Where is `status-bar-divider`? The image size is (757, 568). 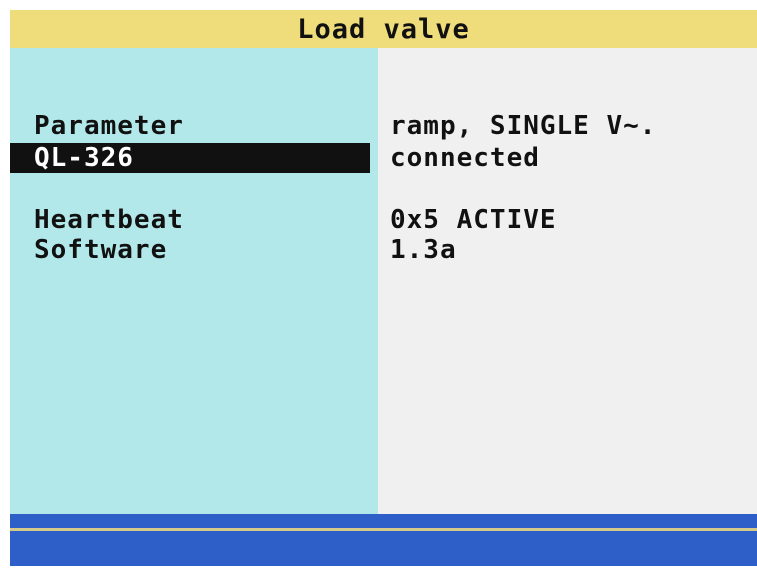
status-bar-divider is located at coordinates (383, 529).